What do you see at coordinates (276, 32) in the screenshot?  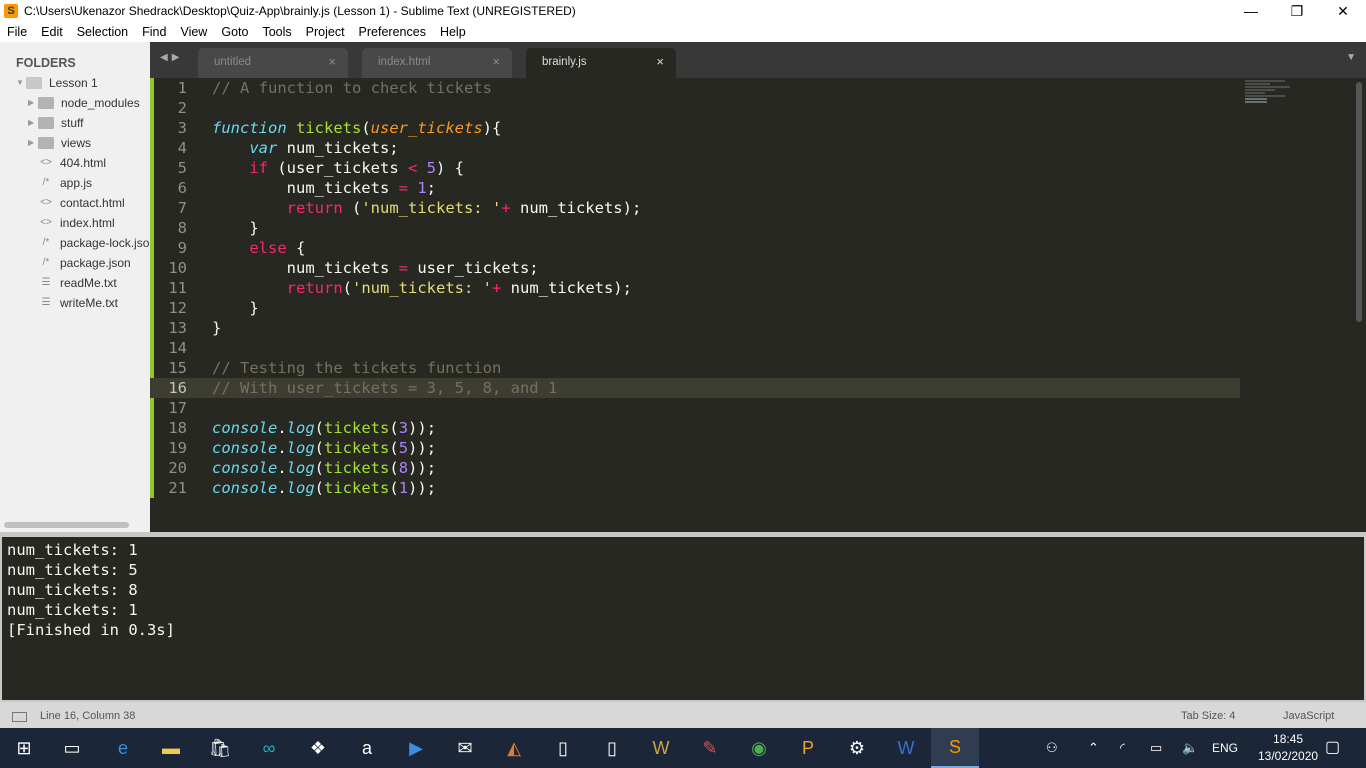 I see `menu-tools: Tools` at bounding box center [276, 32].